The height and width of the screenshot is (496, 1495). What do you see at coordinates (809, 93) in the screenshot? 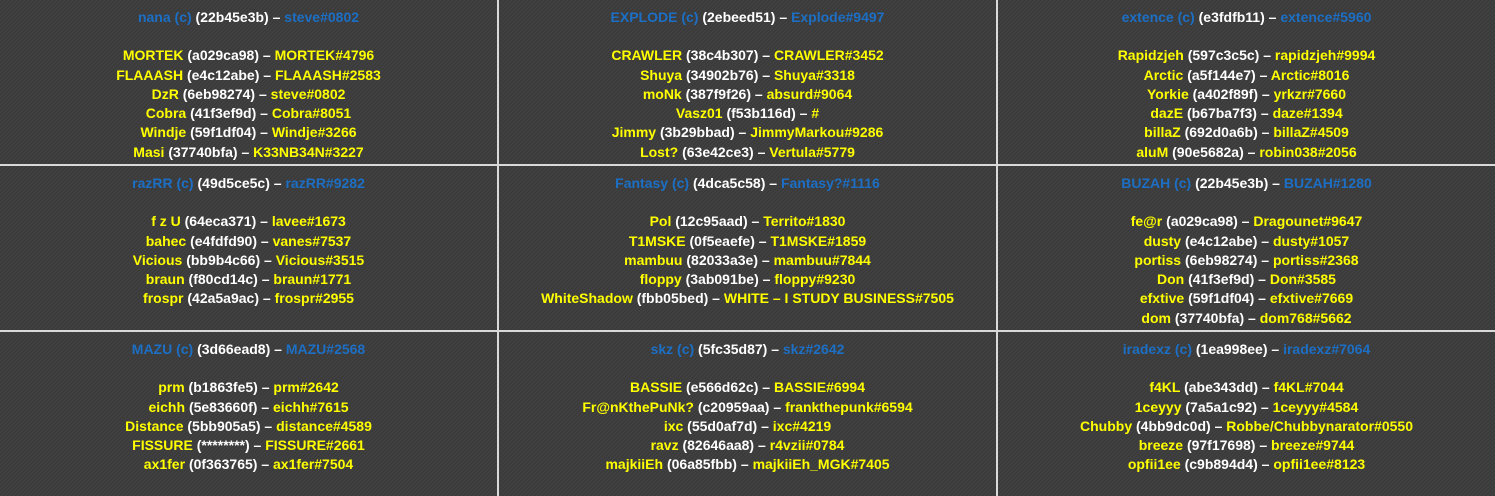
I see `player-tag: absurd#9064` at bounding box center [809, 93].